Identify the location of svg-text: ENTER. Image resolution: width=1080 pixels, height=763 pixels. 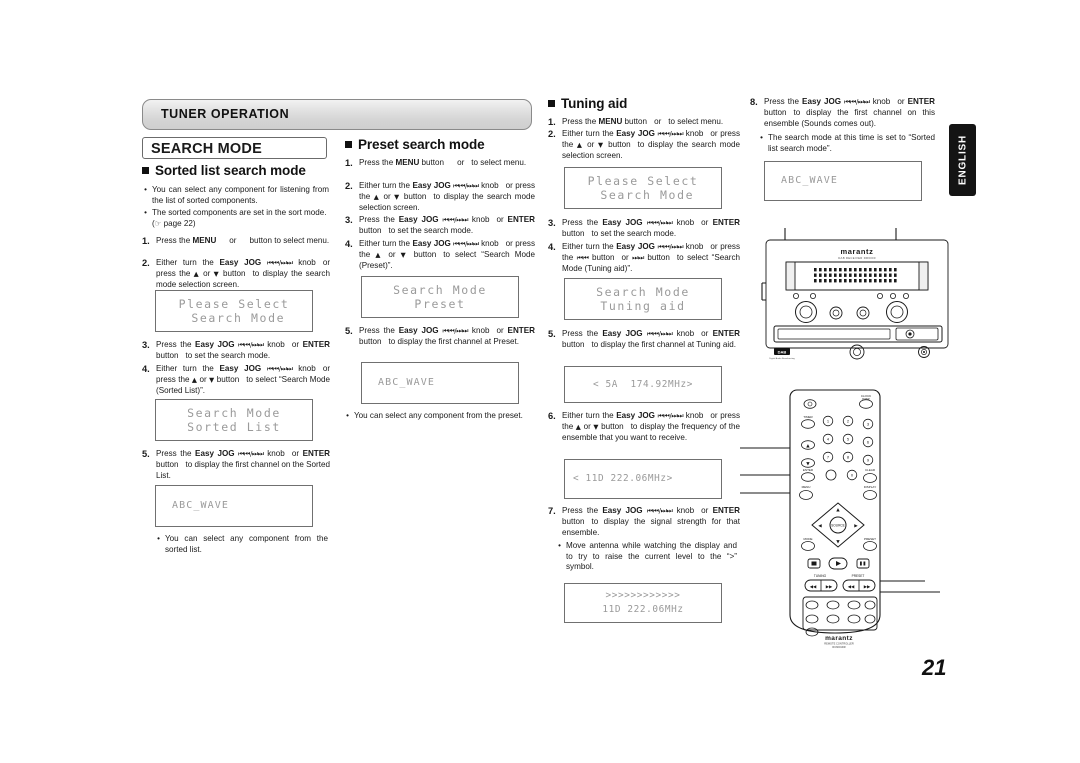
(808, 470).